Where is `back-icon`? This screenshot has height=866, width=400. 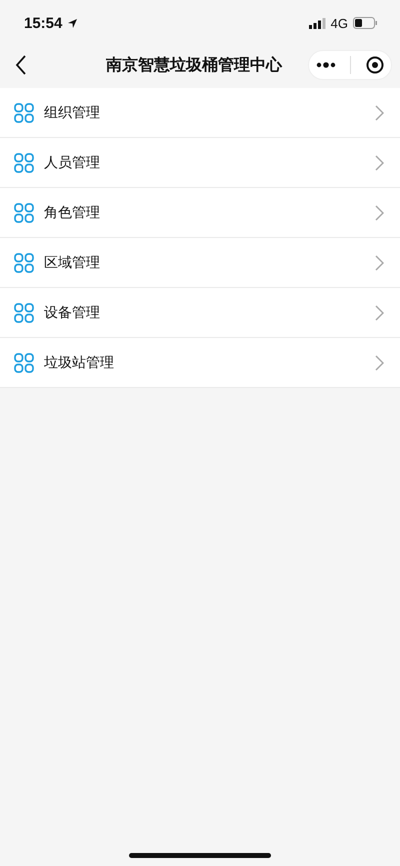 back-icon is located at coordinates (21, 65).